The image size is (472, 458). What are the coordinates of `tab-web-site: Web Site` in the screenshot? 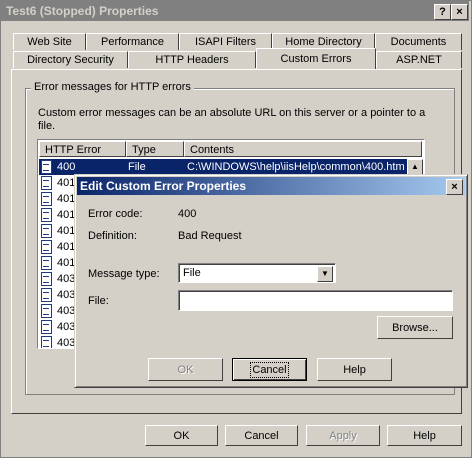 It's located at (49, 41).